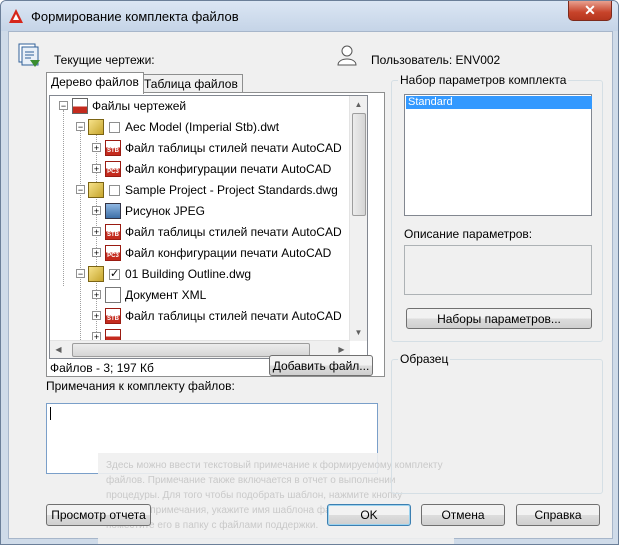 The height and width of the screenshot is (545, 619). Describe the element at coordinates (113, 295) in the screenshot. I see `xml-icon` at that location.